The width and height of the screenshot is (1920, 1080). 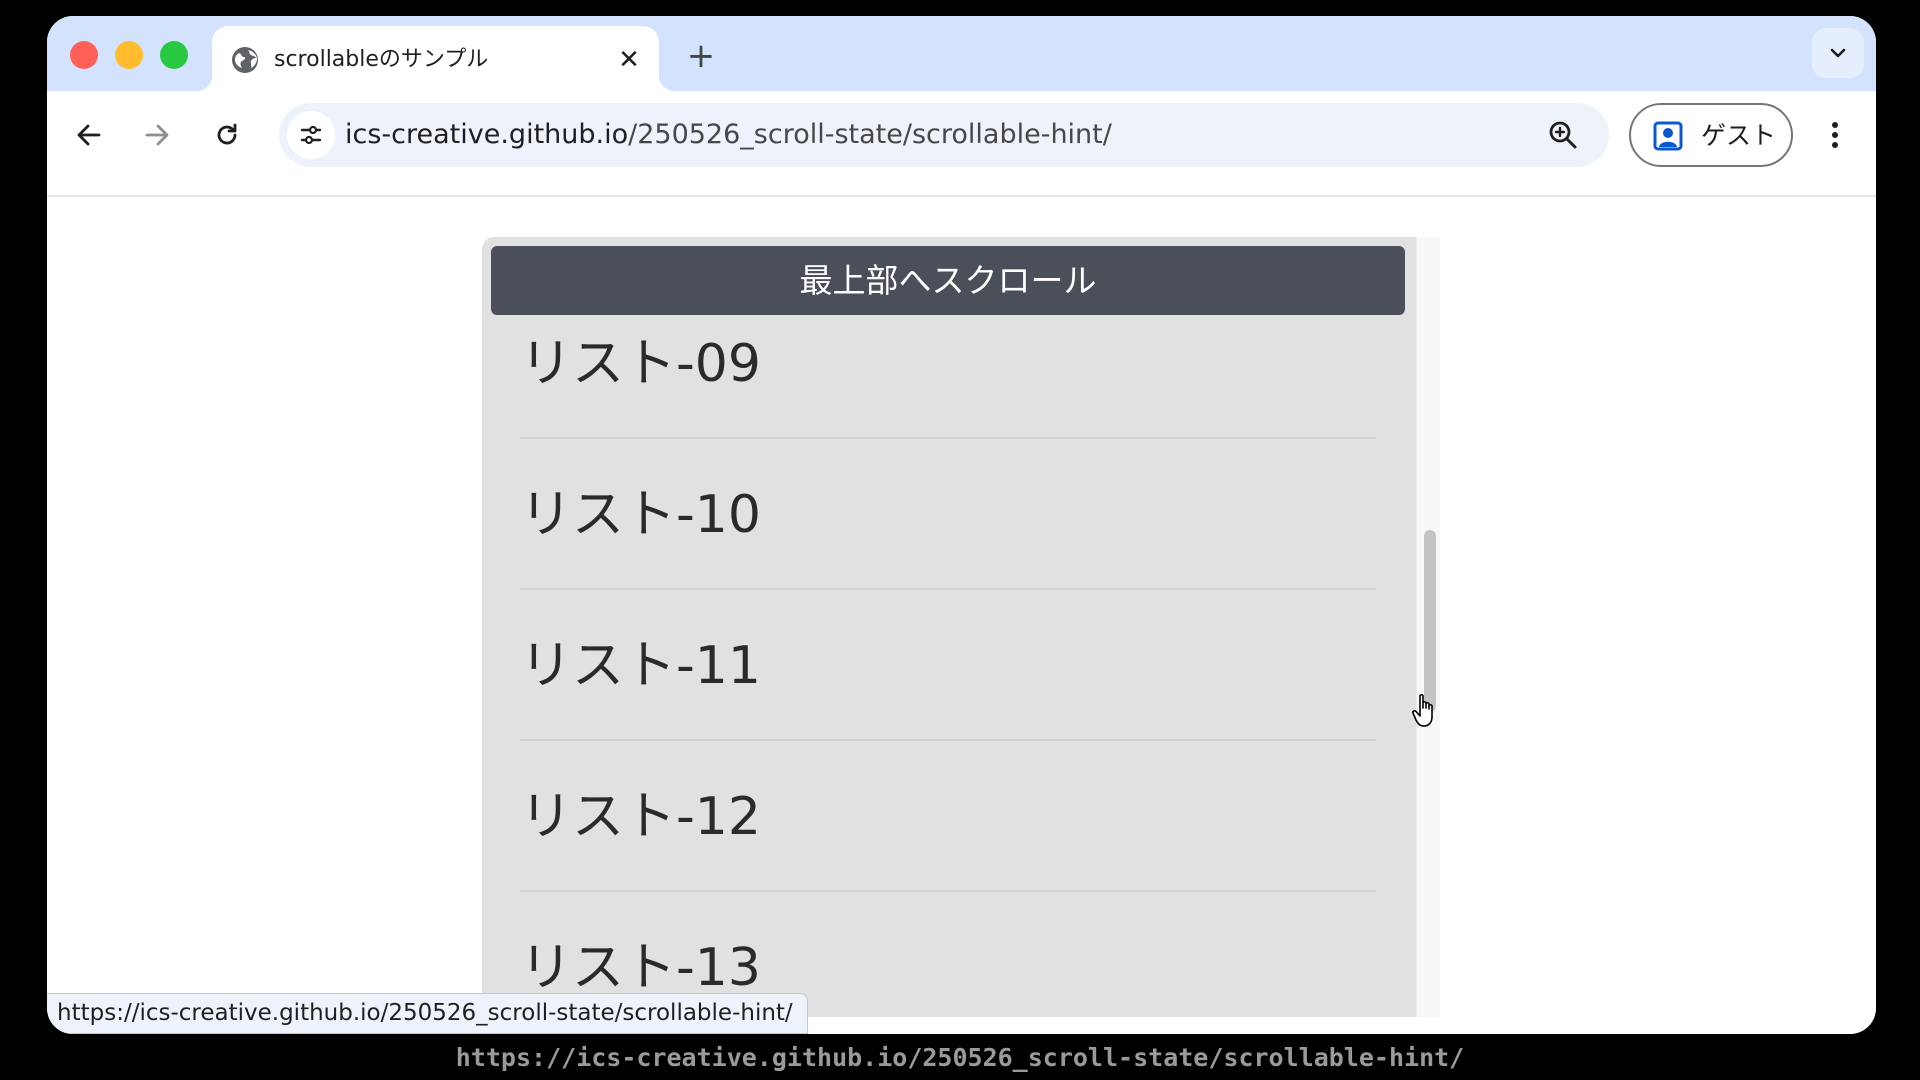 What do you see at coordinates (1563, 135) in the screenshot?
I see `zoom-icon` at bounding box center [1563, 135].